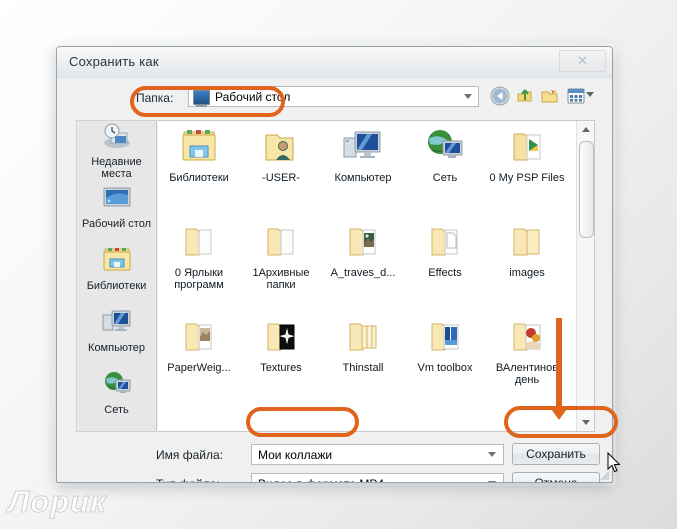 The height and width of the screenshot is (529, 677). I want to click on watermark: Лорик, so click(57, 502).